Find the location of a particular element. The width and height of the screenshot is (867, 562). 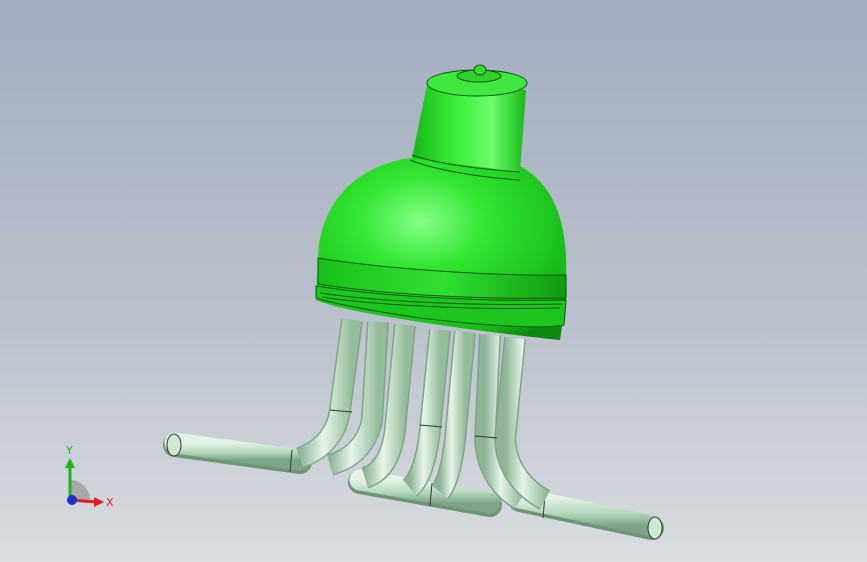

z-axis-marker is located at coordinates (72, 500).